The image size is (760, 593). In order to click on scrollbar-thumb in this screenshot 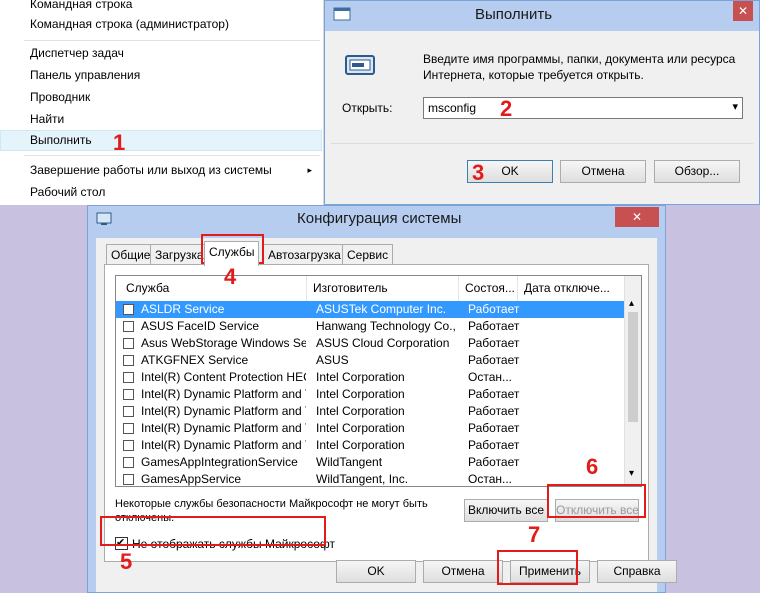, I will do `click(633, 367)`.